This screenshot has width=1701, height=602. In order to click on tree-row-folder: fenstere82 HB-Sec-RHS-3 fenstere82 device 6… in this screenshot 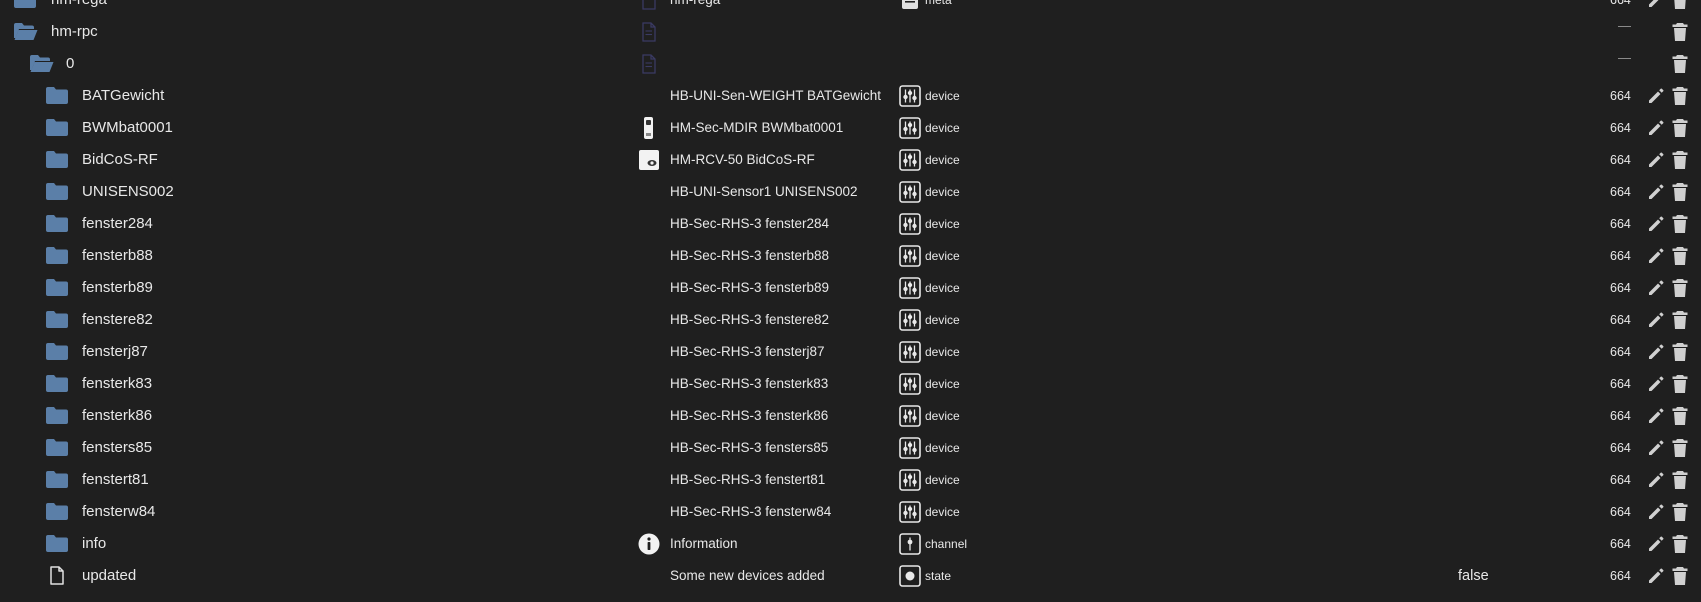, I will do `click(850, 320)`.